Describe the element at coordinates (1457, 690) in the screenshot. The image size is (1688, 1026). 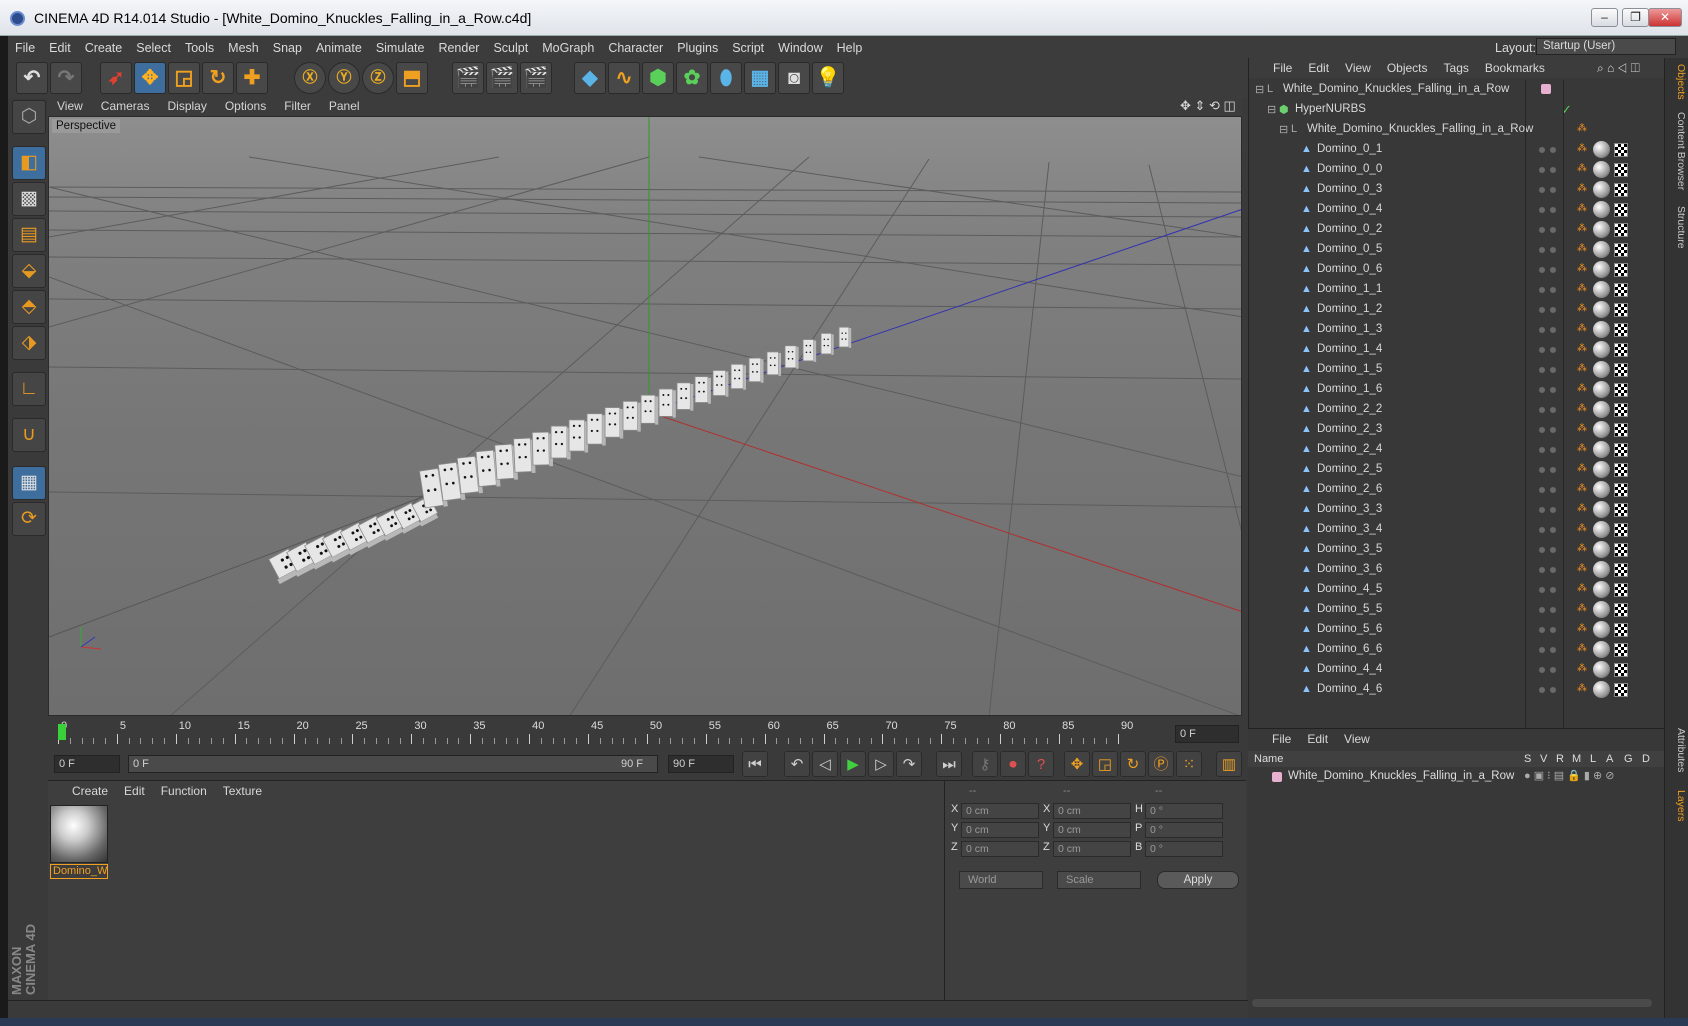
I see `tree-row-domino: ▲ Domino_4_6 ⁂` at that location.